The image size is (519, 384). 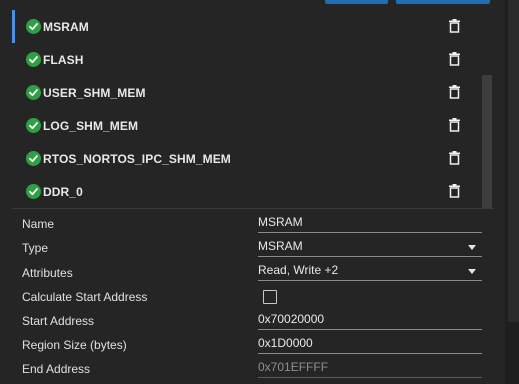 What do you see at coordinates (247, 59) in the screenshot?
I see `region-row-flash: FLASH` at bounding box center [247, 59].